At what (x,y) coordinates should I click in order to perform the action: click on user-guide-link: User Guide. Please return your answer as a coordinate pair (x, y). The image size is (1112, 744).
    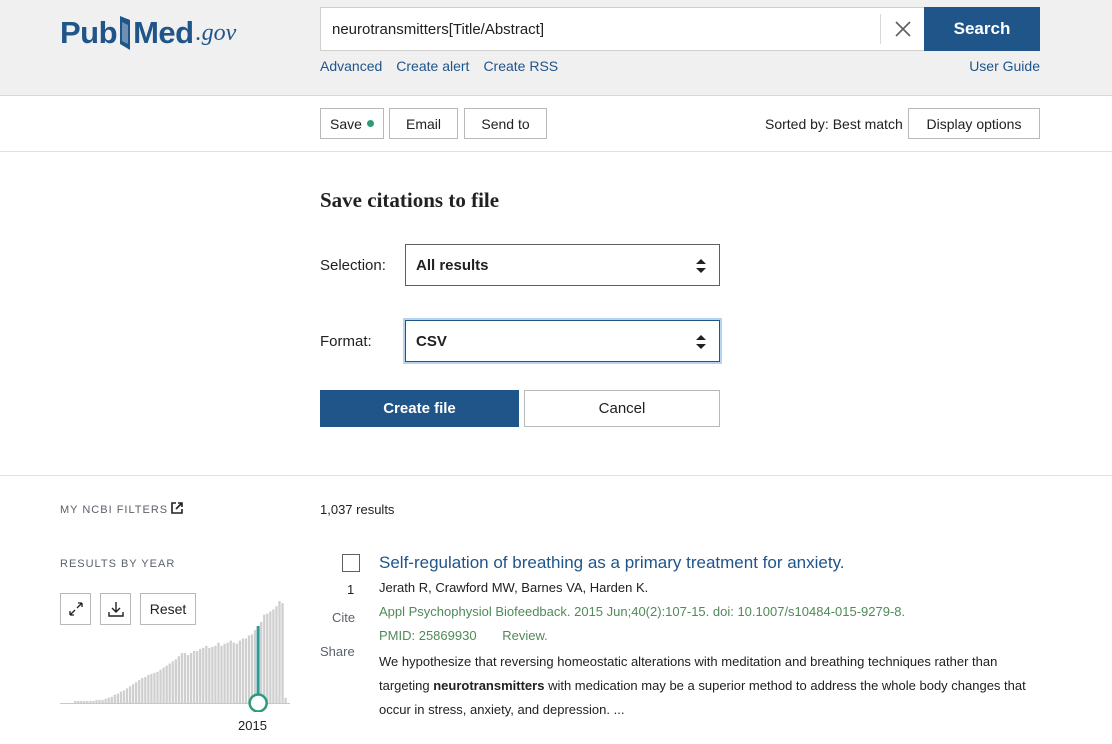
    Looking at the image, I should click on (1004, 66).